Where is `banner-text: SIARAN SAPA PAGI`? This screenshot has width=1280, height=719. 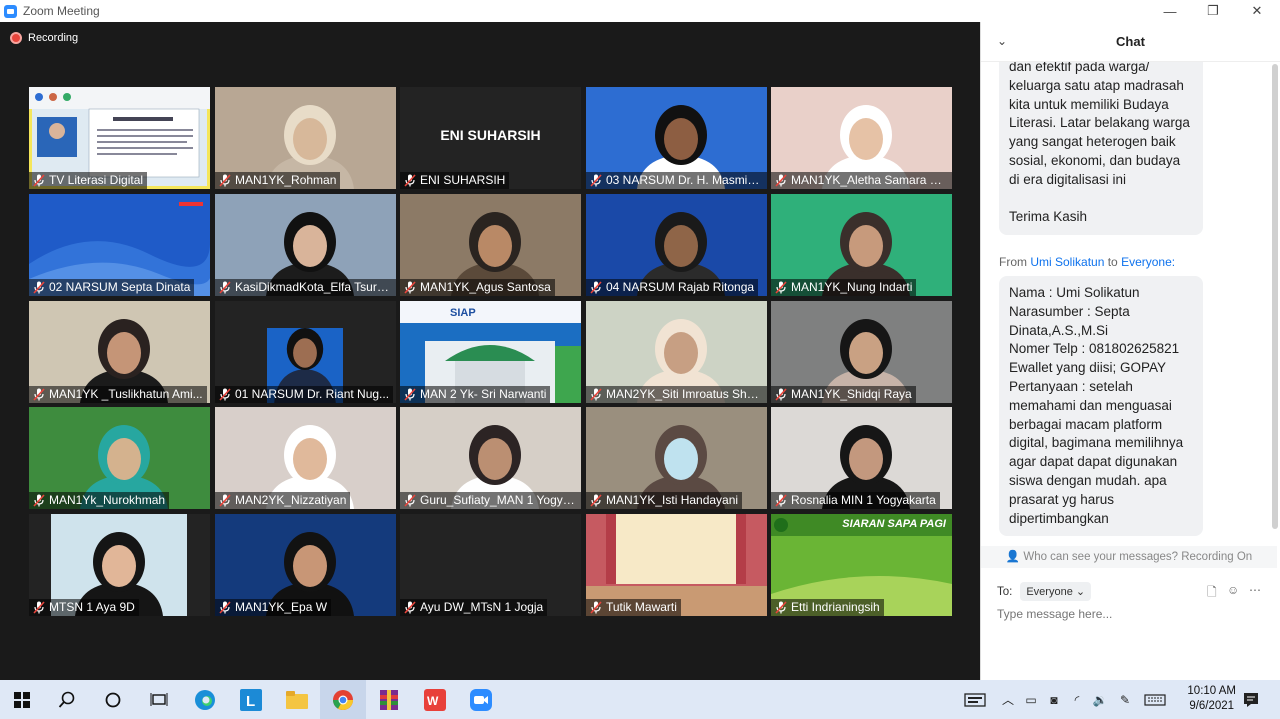 banner-text: SIARAN SAPA PAGI is located at coordinates (894, 524).